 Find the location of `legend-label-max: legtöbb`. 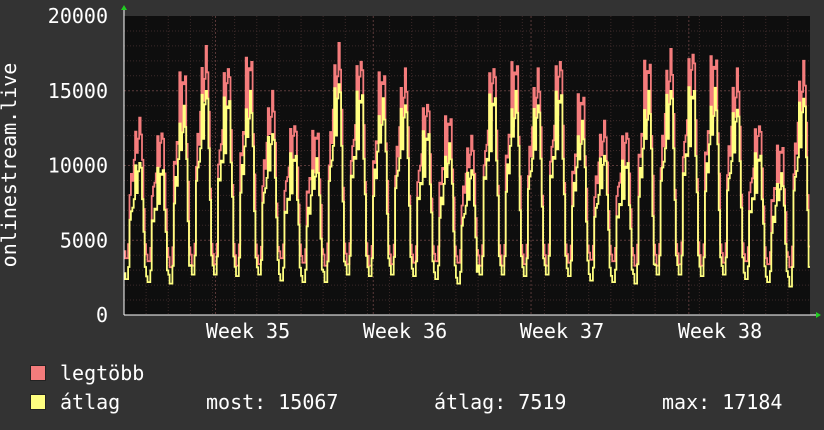

legend-label-max: legtöbb is located at coordinates (102, 373).